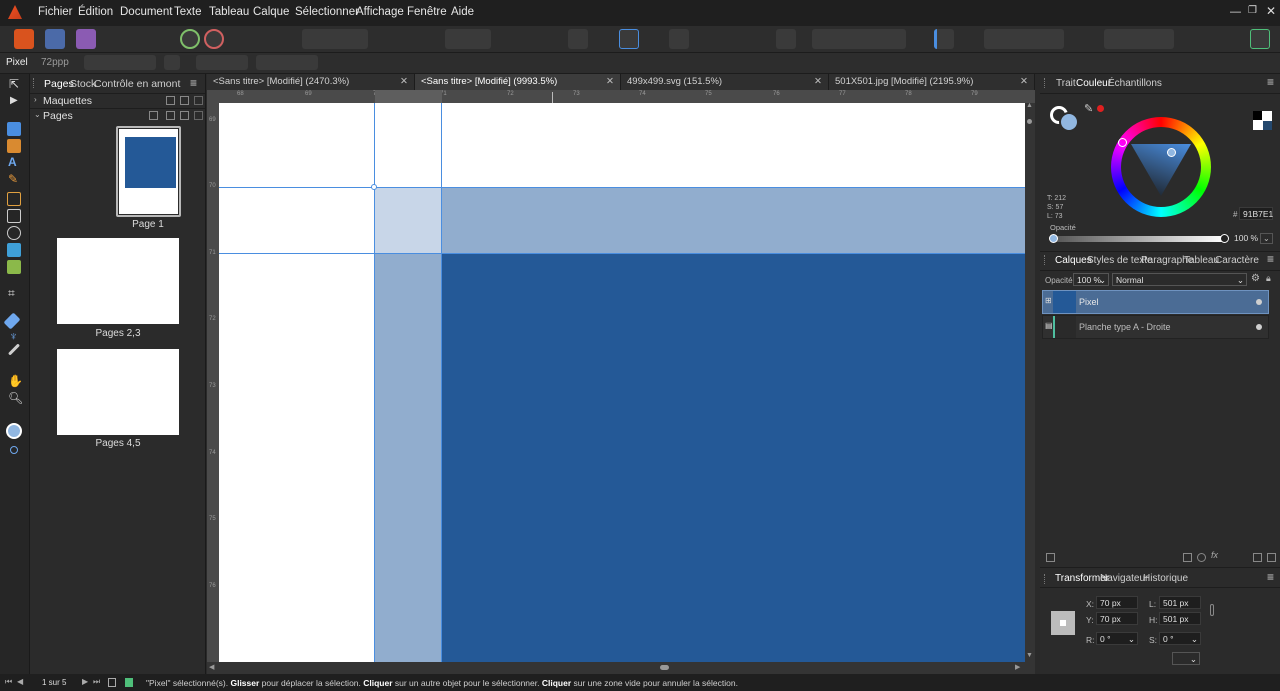  I want to click on text-frame-icon, so click(629, 39).